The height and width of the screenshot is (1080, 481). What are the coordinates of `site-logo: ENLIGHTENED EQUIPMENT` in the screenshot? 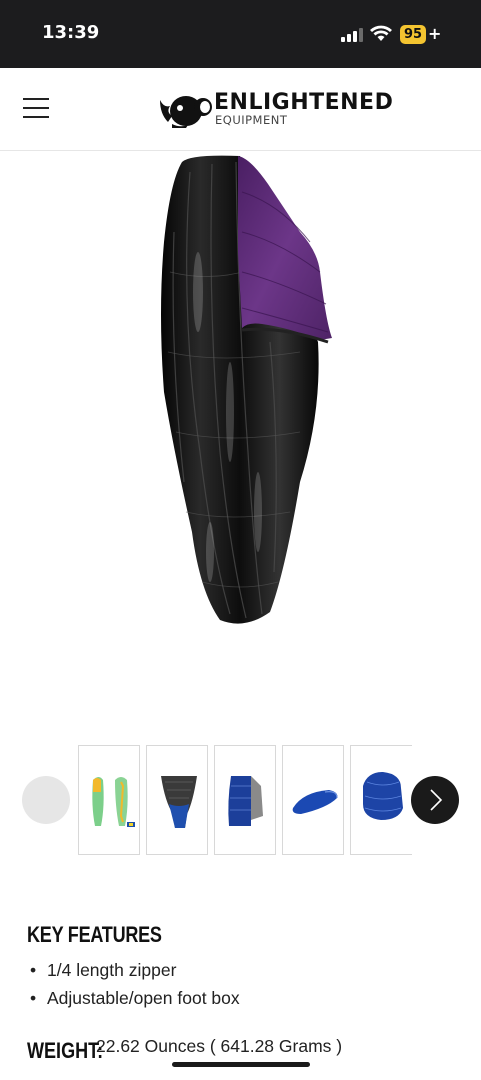 It's located at (283, 110).